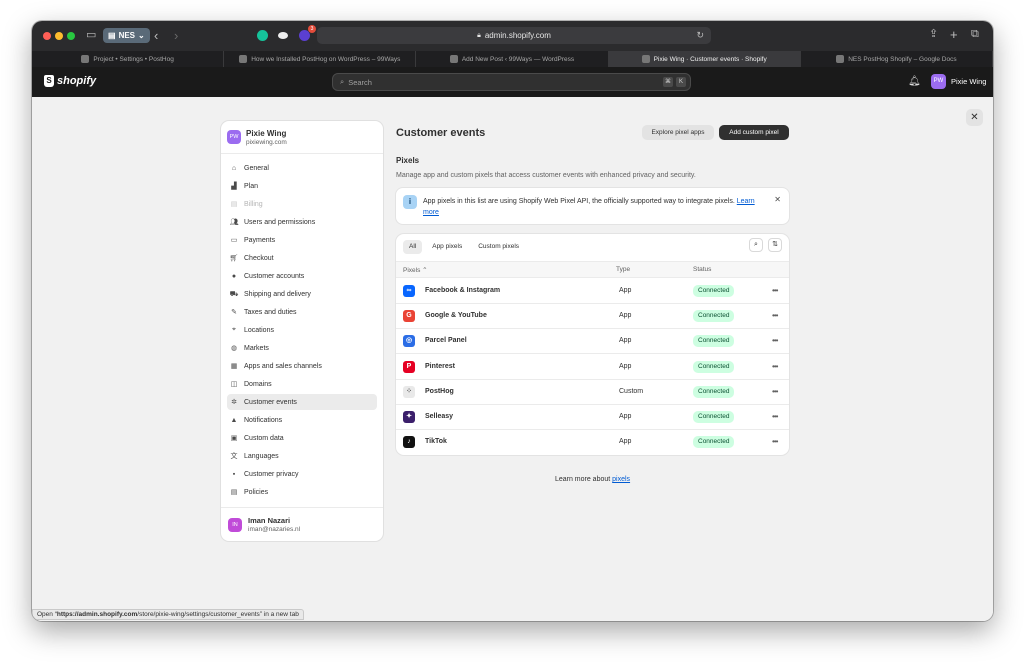 This screenshot has width=1024, height=663. What do you see at coordinates (700, 35) in the screenshot?
I see `reload-icon: ↻` at bounding box center [700, 35].